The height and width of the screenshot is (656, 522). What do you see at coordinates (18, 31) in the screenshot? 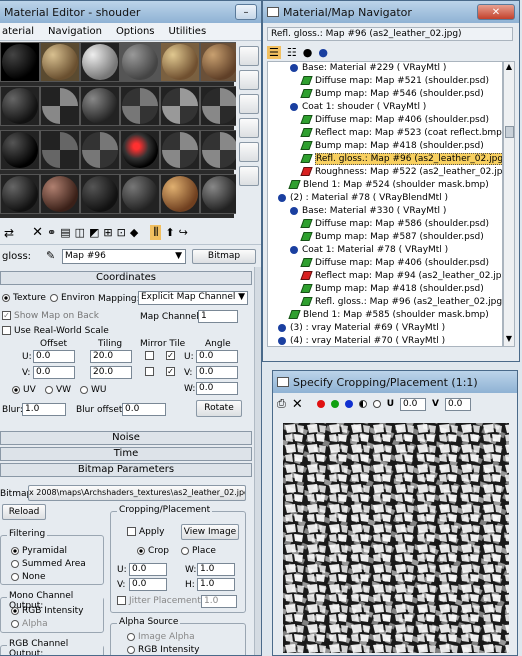
I see `menu-material: aterial` at bounding box center [18, 31].